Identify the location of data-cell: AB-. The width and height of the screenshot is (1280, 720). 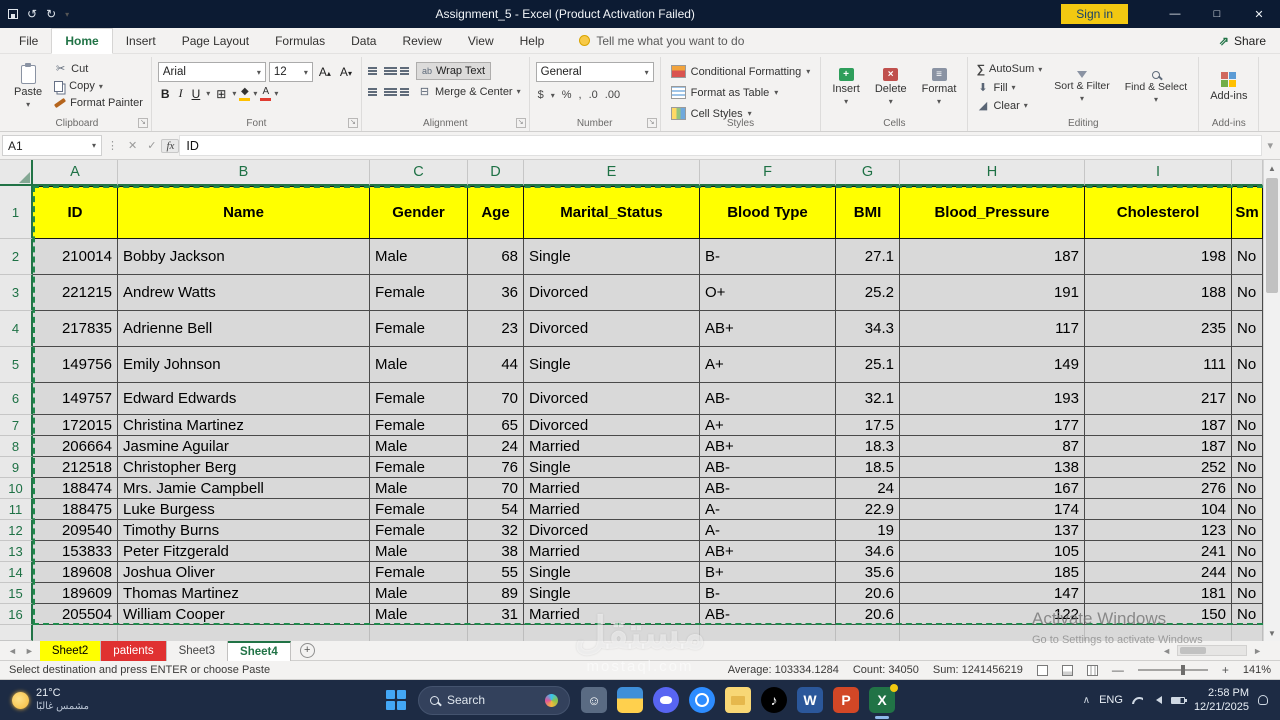
(768, 614).